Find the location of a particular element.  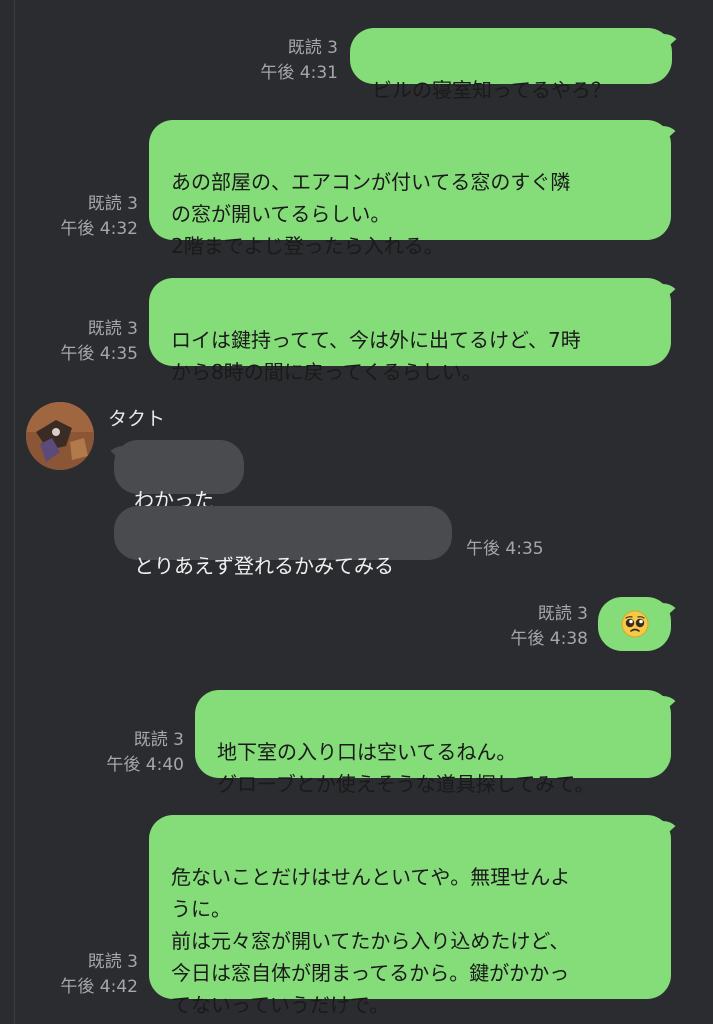

message-meta: 既読 3 午後 4:42 is located at coordinates (69, 975).